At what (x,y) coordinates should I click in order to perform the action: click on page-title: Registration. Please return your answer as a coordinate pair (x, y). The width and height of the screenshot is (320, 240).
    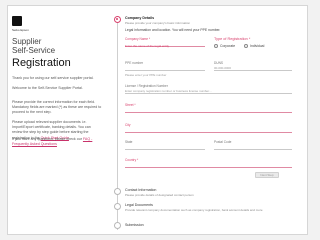
    Looking at the image, I should click on (41, 63).